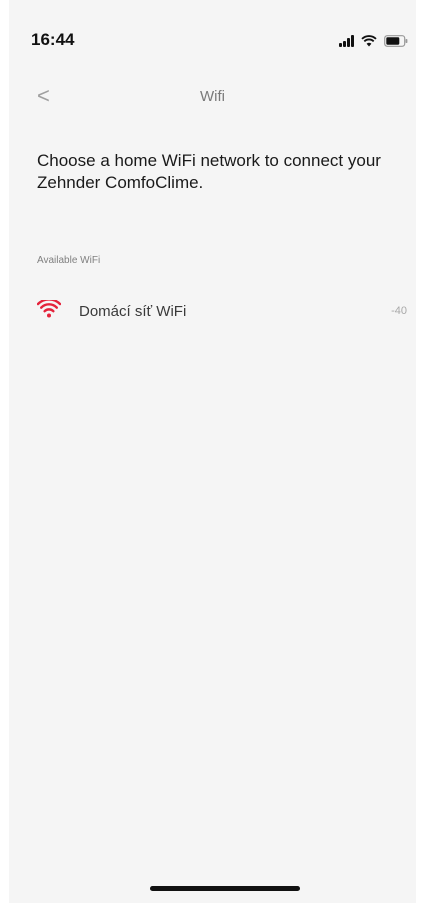 The height and width of the screenshot is (903, 425). What do you see at coordinates (53, 39) in the screenshot?
I see `status-time: 16:44` at bounding box center [53, 39].